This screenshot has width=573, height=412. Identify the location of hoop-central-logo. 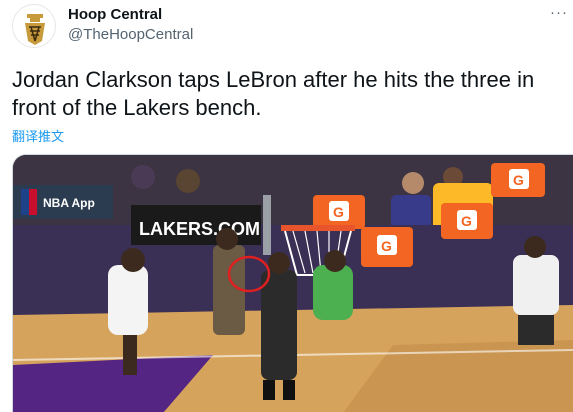
(35, 29).